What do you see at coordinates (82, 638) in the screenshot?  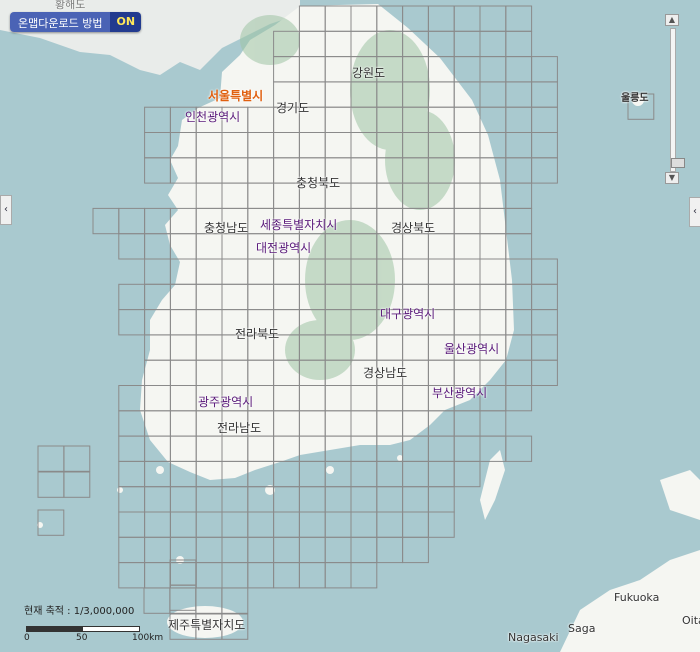 I see `scale-tick-50: 50` at bounding box center [82, 638].